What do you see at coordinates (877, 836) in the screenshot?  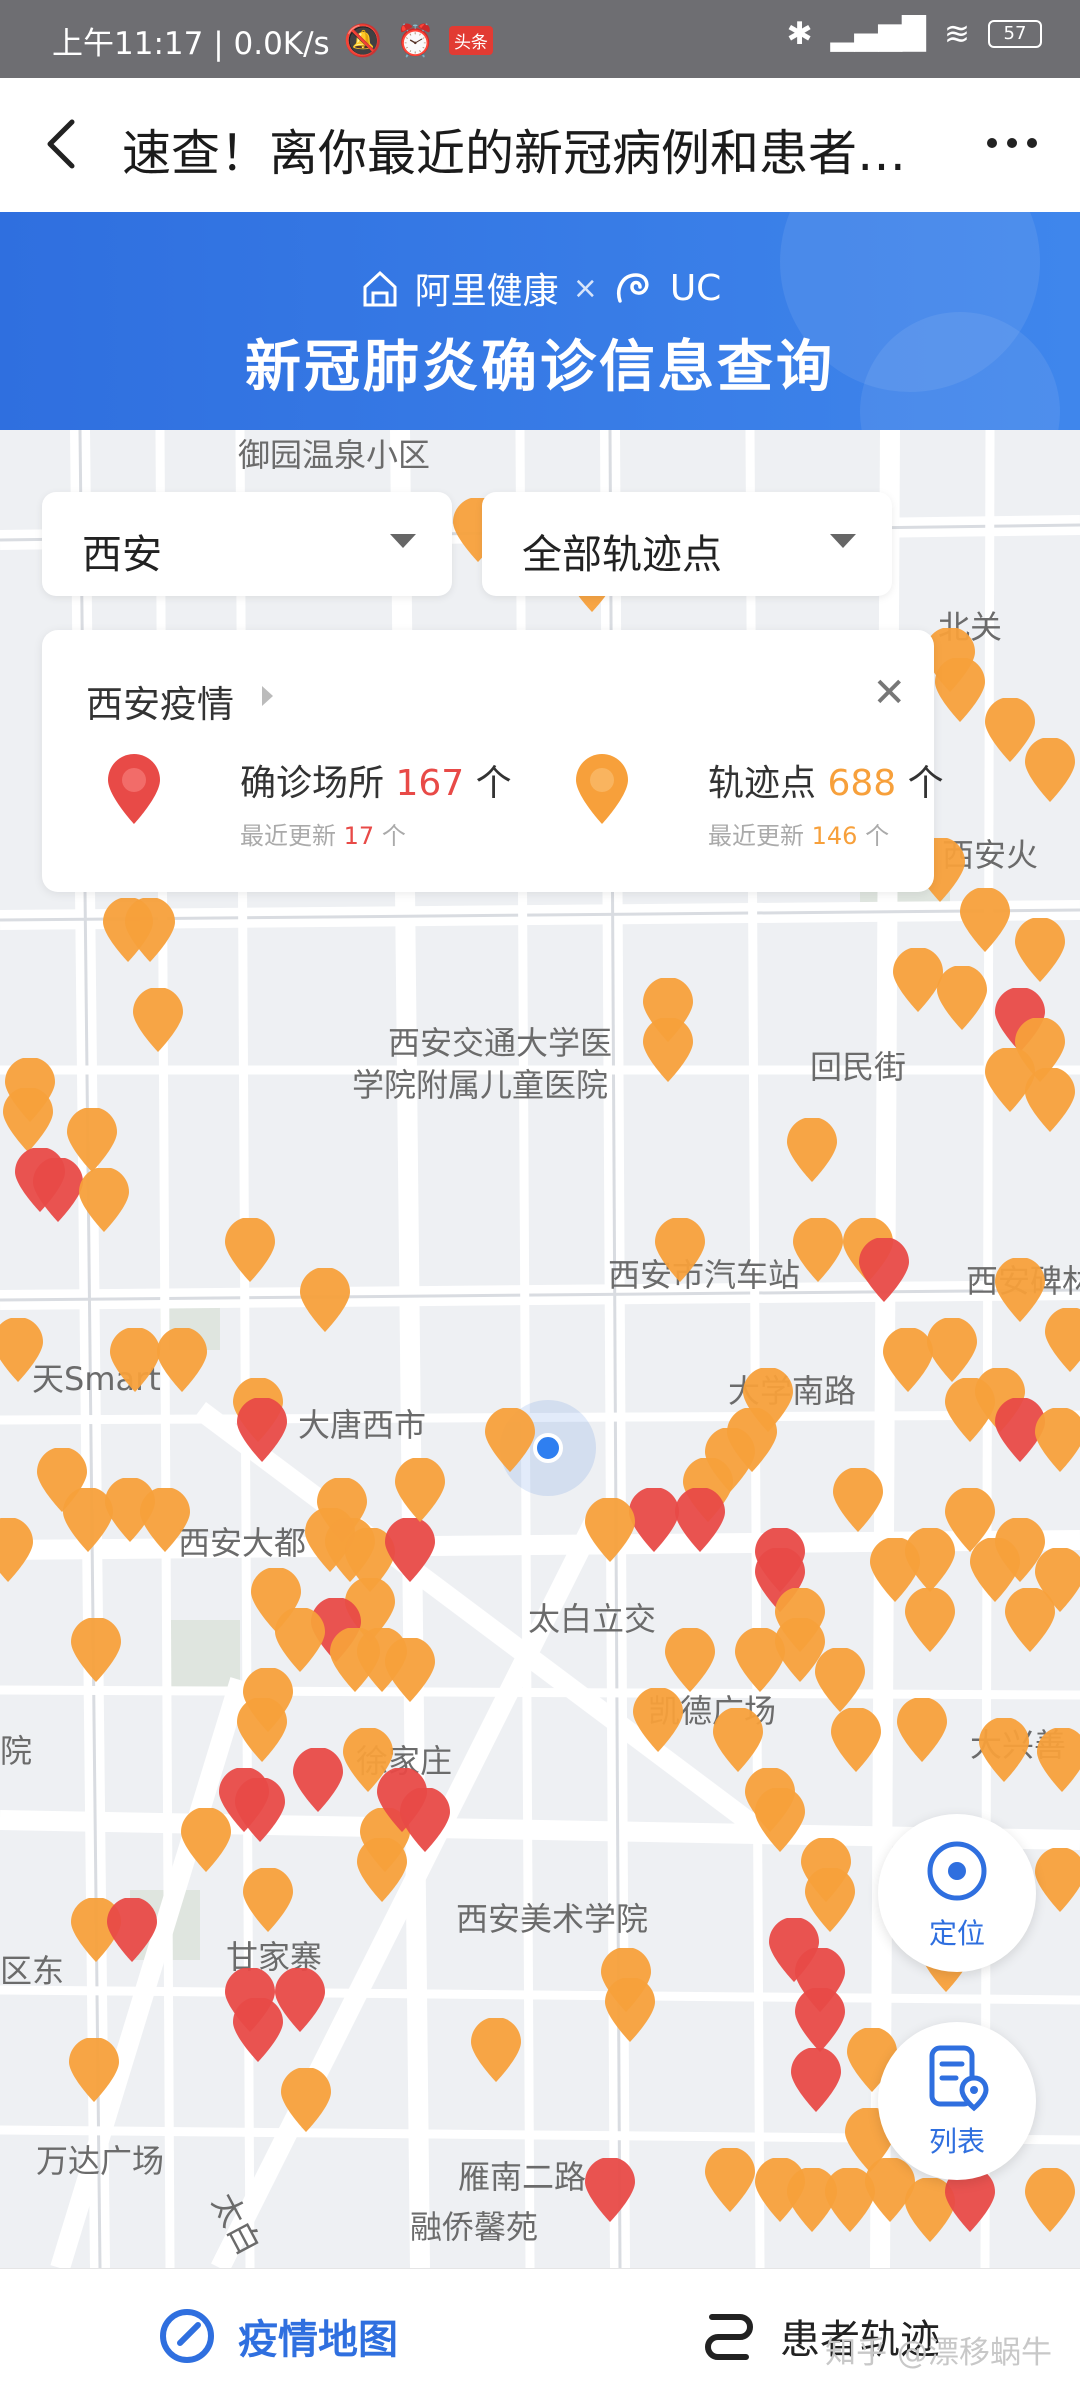 I see `track-update-unit: 个` at bounding box center [877, 836].